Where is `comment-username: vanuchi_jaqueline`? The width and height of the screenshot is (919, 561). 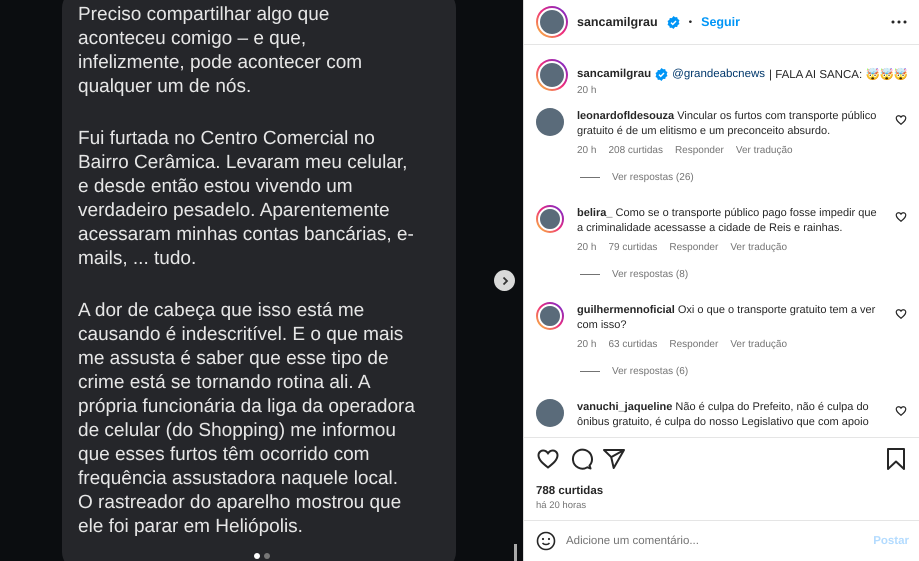
comment-username: vanuchi_jaqueline is located at coordinates (624, 407).